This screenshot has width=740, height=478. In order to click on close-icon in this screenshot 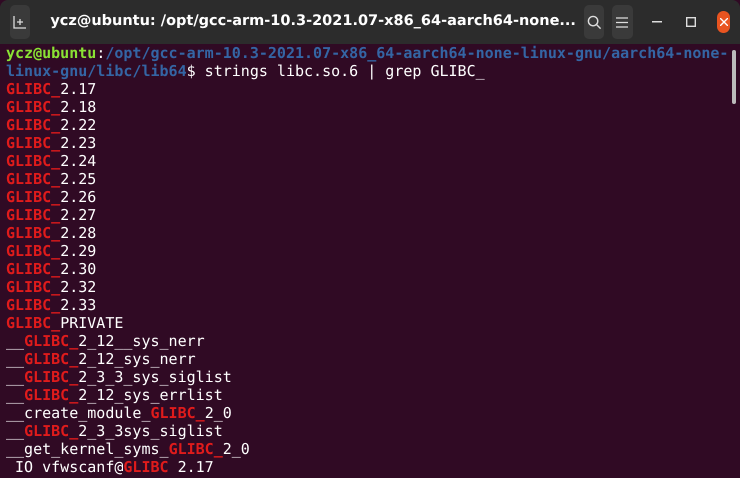, I will do `click(724, 22)`.